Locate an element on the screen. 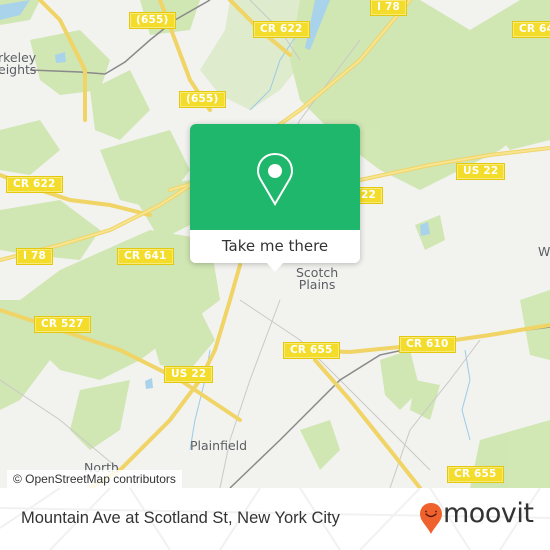  road-shield-cr-610: CR 610 is located at coordinates (427, 344).